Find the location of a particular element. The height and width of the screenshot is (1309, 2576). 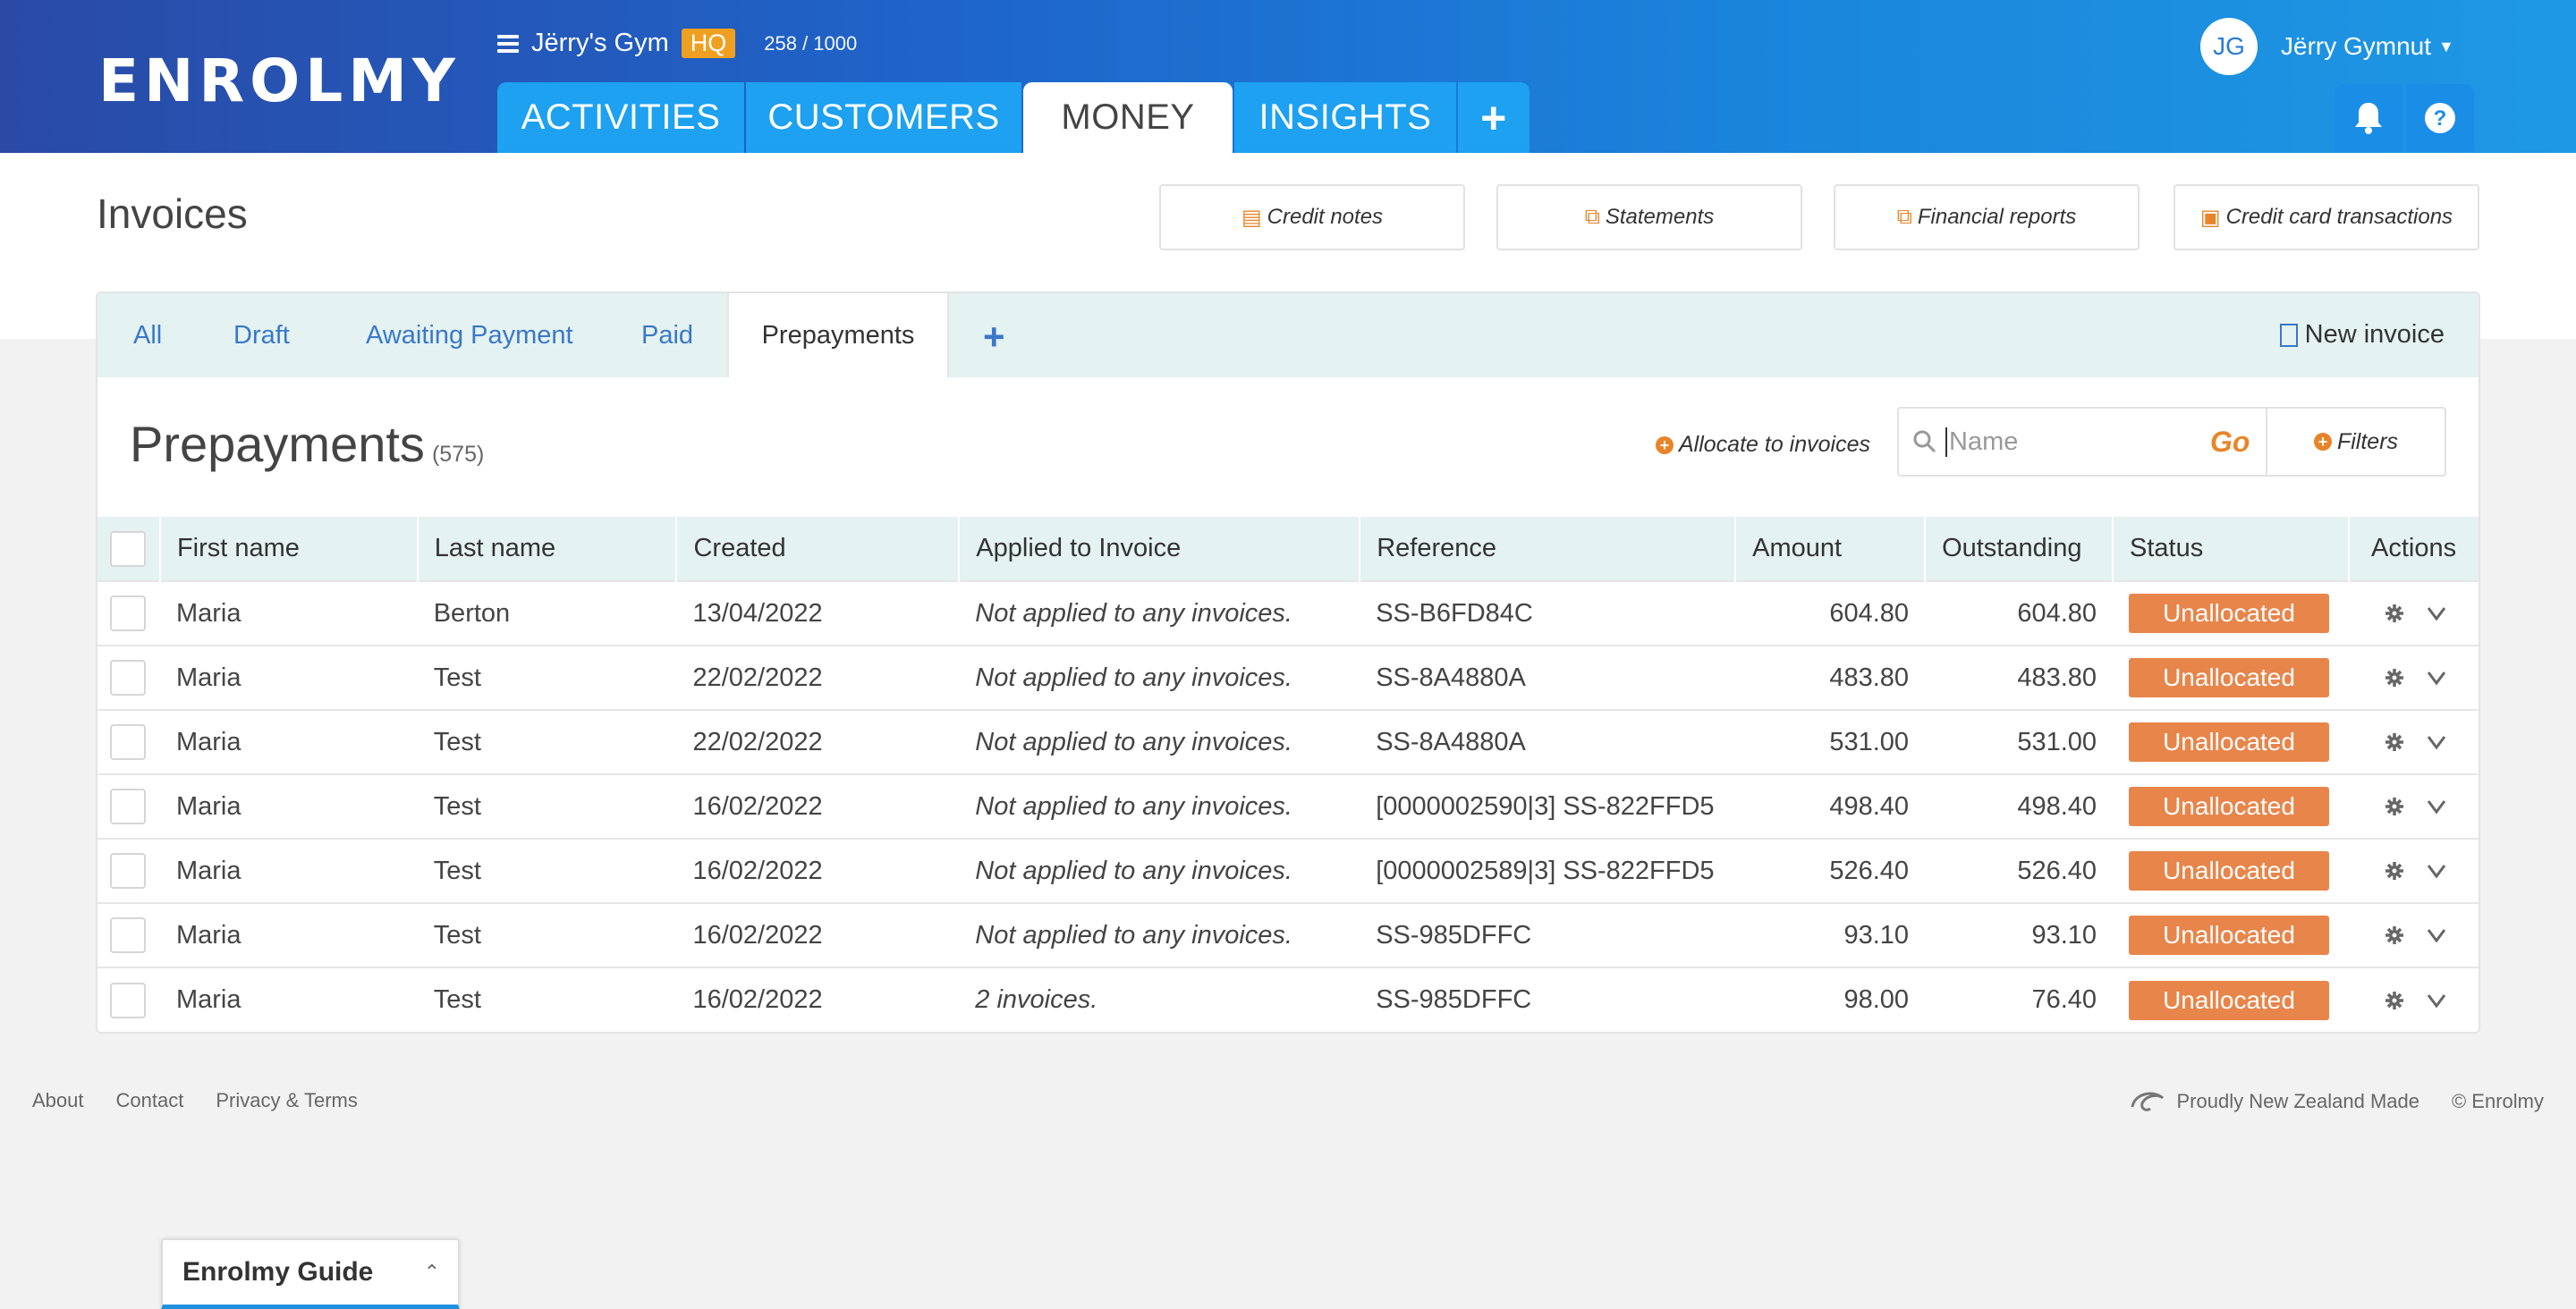

new-invoice-button: New invoice is located at coordinates (2362, 335).